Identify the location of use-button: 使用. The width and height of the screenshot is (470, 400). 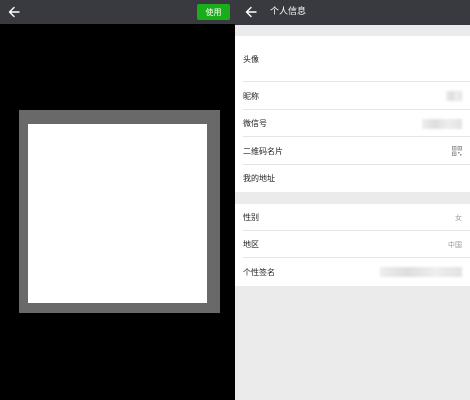
(213, 12).